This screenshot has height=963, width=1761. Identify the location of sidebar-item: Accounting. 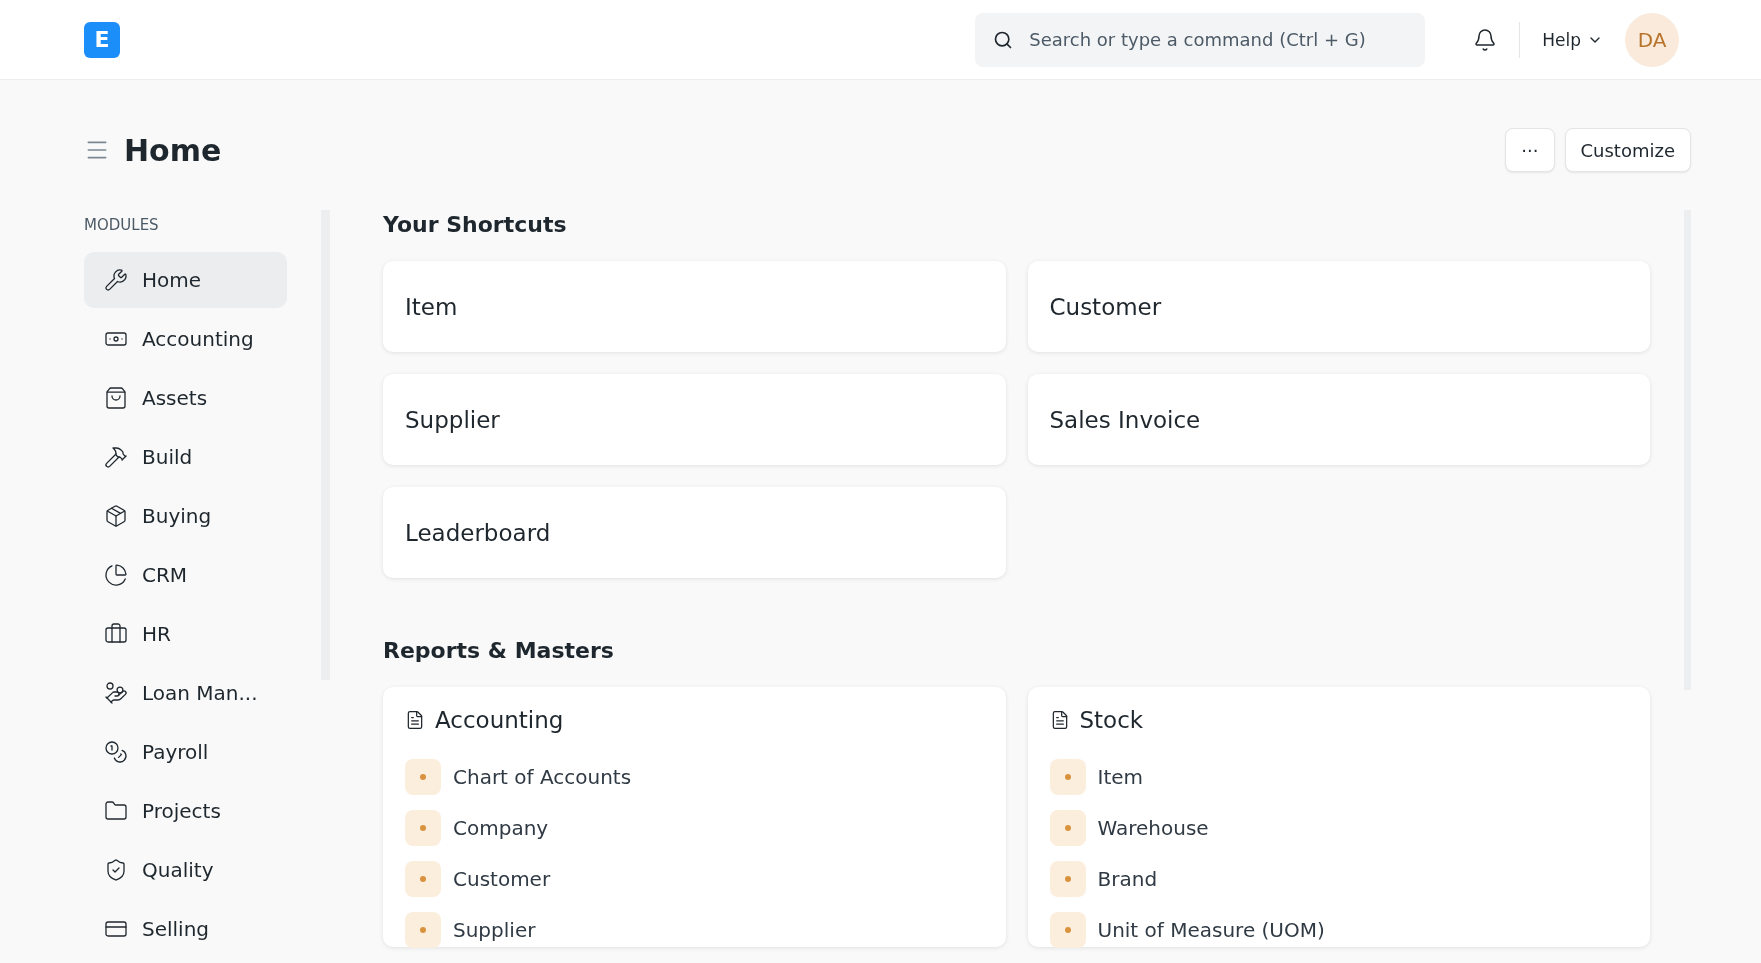
(185, 339).